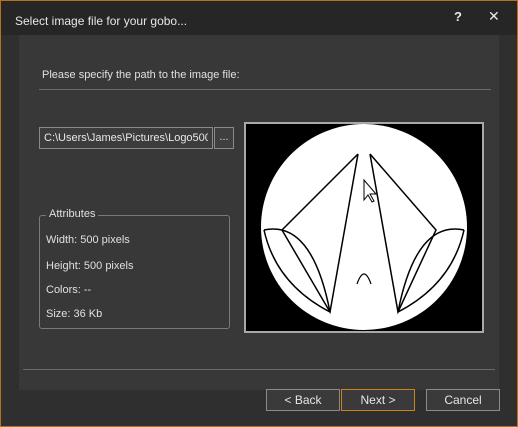  Describe the element at coordinates (88, 240) in the screenshot. I see `attr-width: Width: 500 pixels` at that location.